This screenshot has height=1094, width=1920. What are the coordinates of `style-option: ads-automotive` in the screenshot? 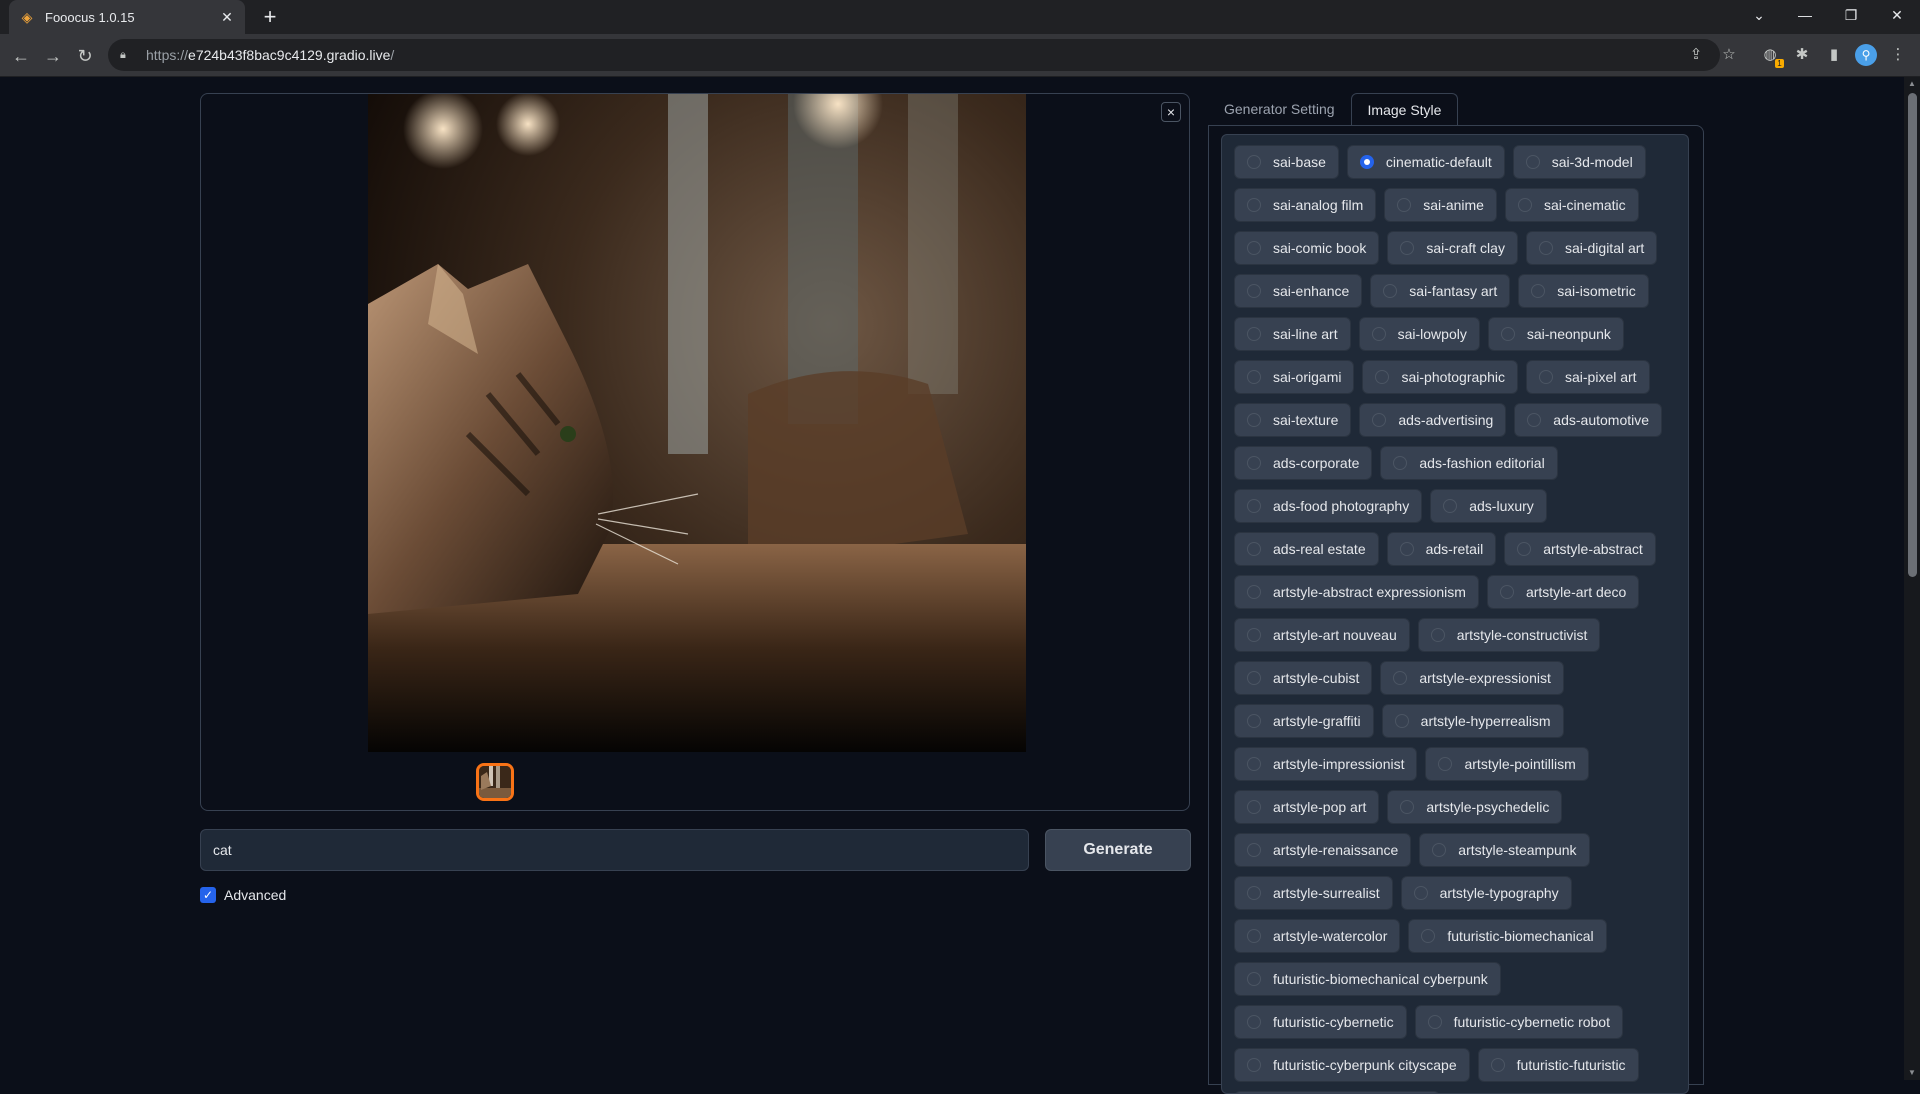 It's located at (1588, 420).